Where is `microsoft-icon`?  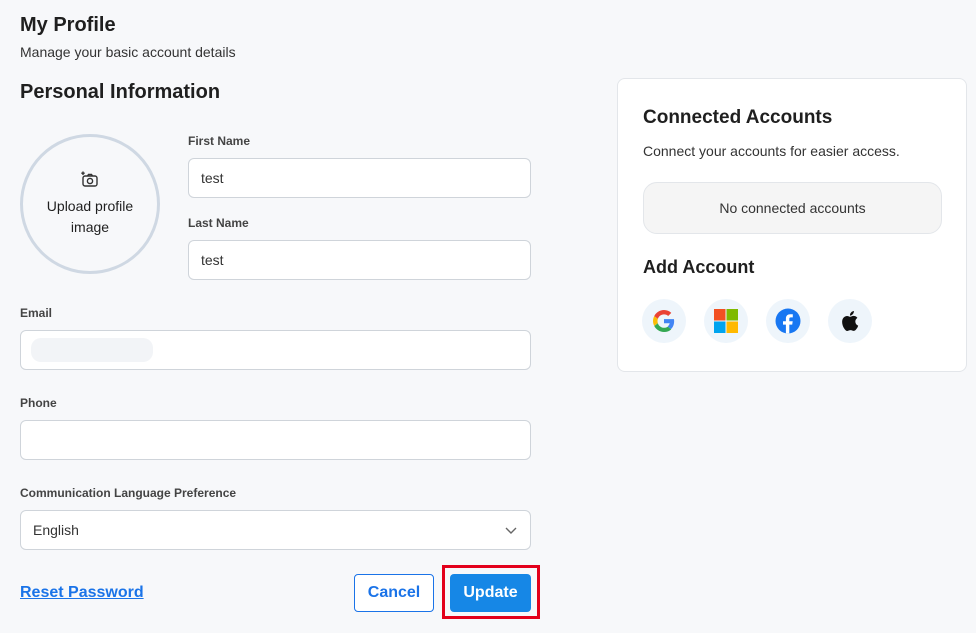 microsoft-icon is located at coordinates (726, 321).